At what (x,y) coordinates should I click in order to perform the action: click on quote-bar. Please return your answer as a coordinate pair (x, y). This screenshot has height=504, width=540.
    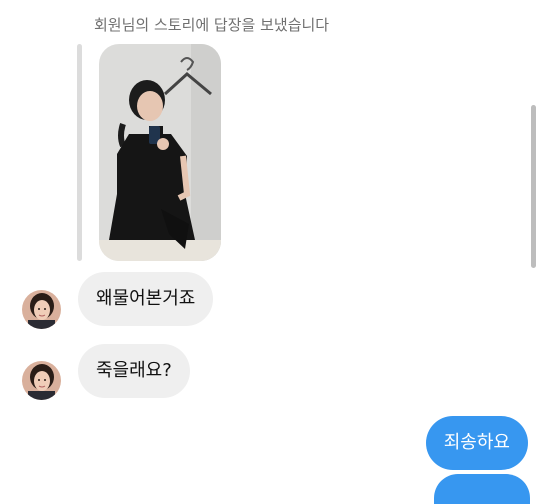
    Looking at the image, I should click on (79, 152).